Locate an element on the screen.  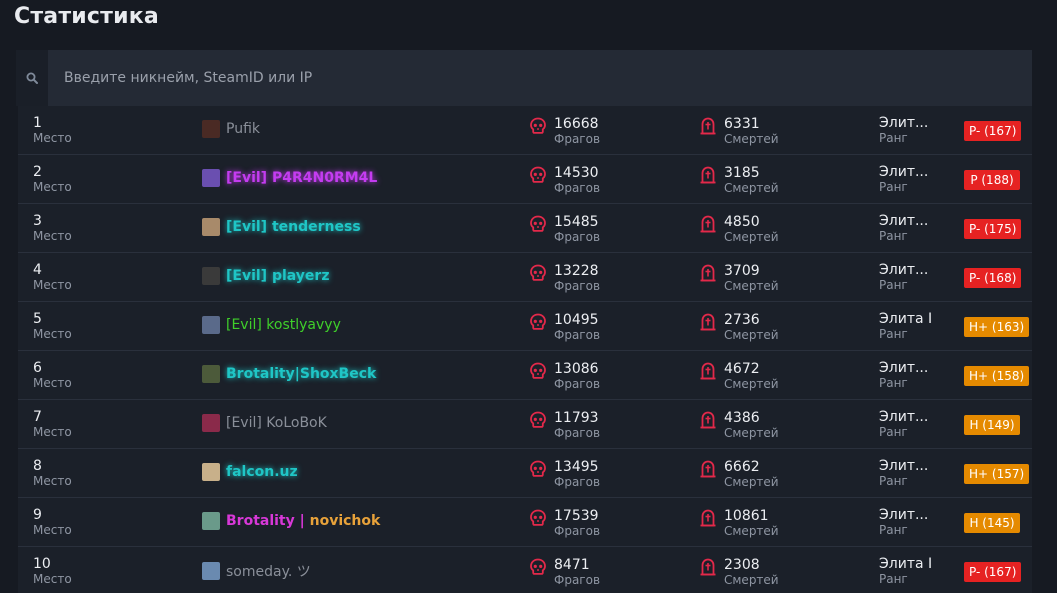
deaths-cell: 4672 Смертей is located at coordinates (738, 376).